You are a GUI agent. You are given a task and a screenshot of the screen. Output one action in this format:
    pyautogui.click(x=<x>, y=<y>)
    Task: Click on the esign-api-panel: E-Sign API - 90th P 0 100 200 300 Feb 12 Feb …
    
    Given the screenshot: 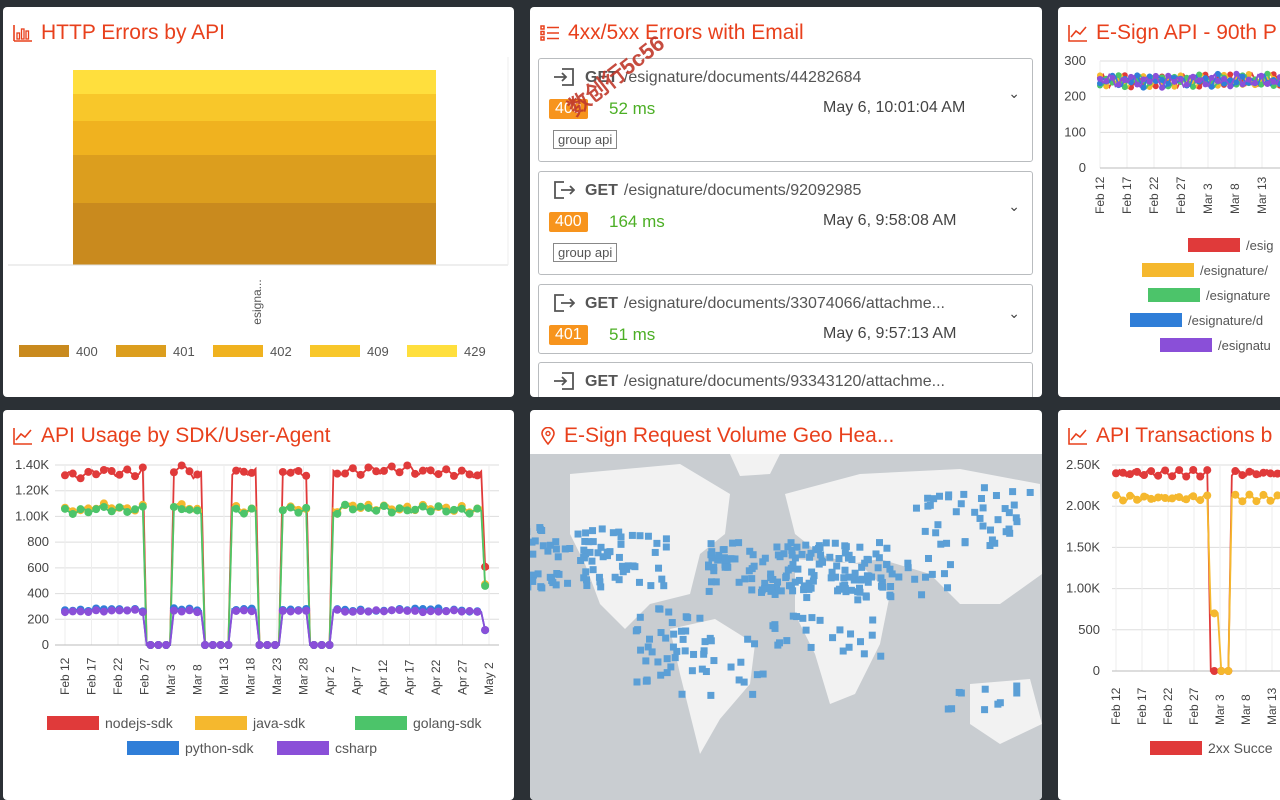 What is the action you would take?
    pyautogui.click(x=1169, y=202)
    